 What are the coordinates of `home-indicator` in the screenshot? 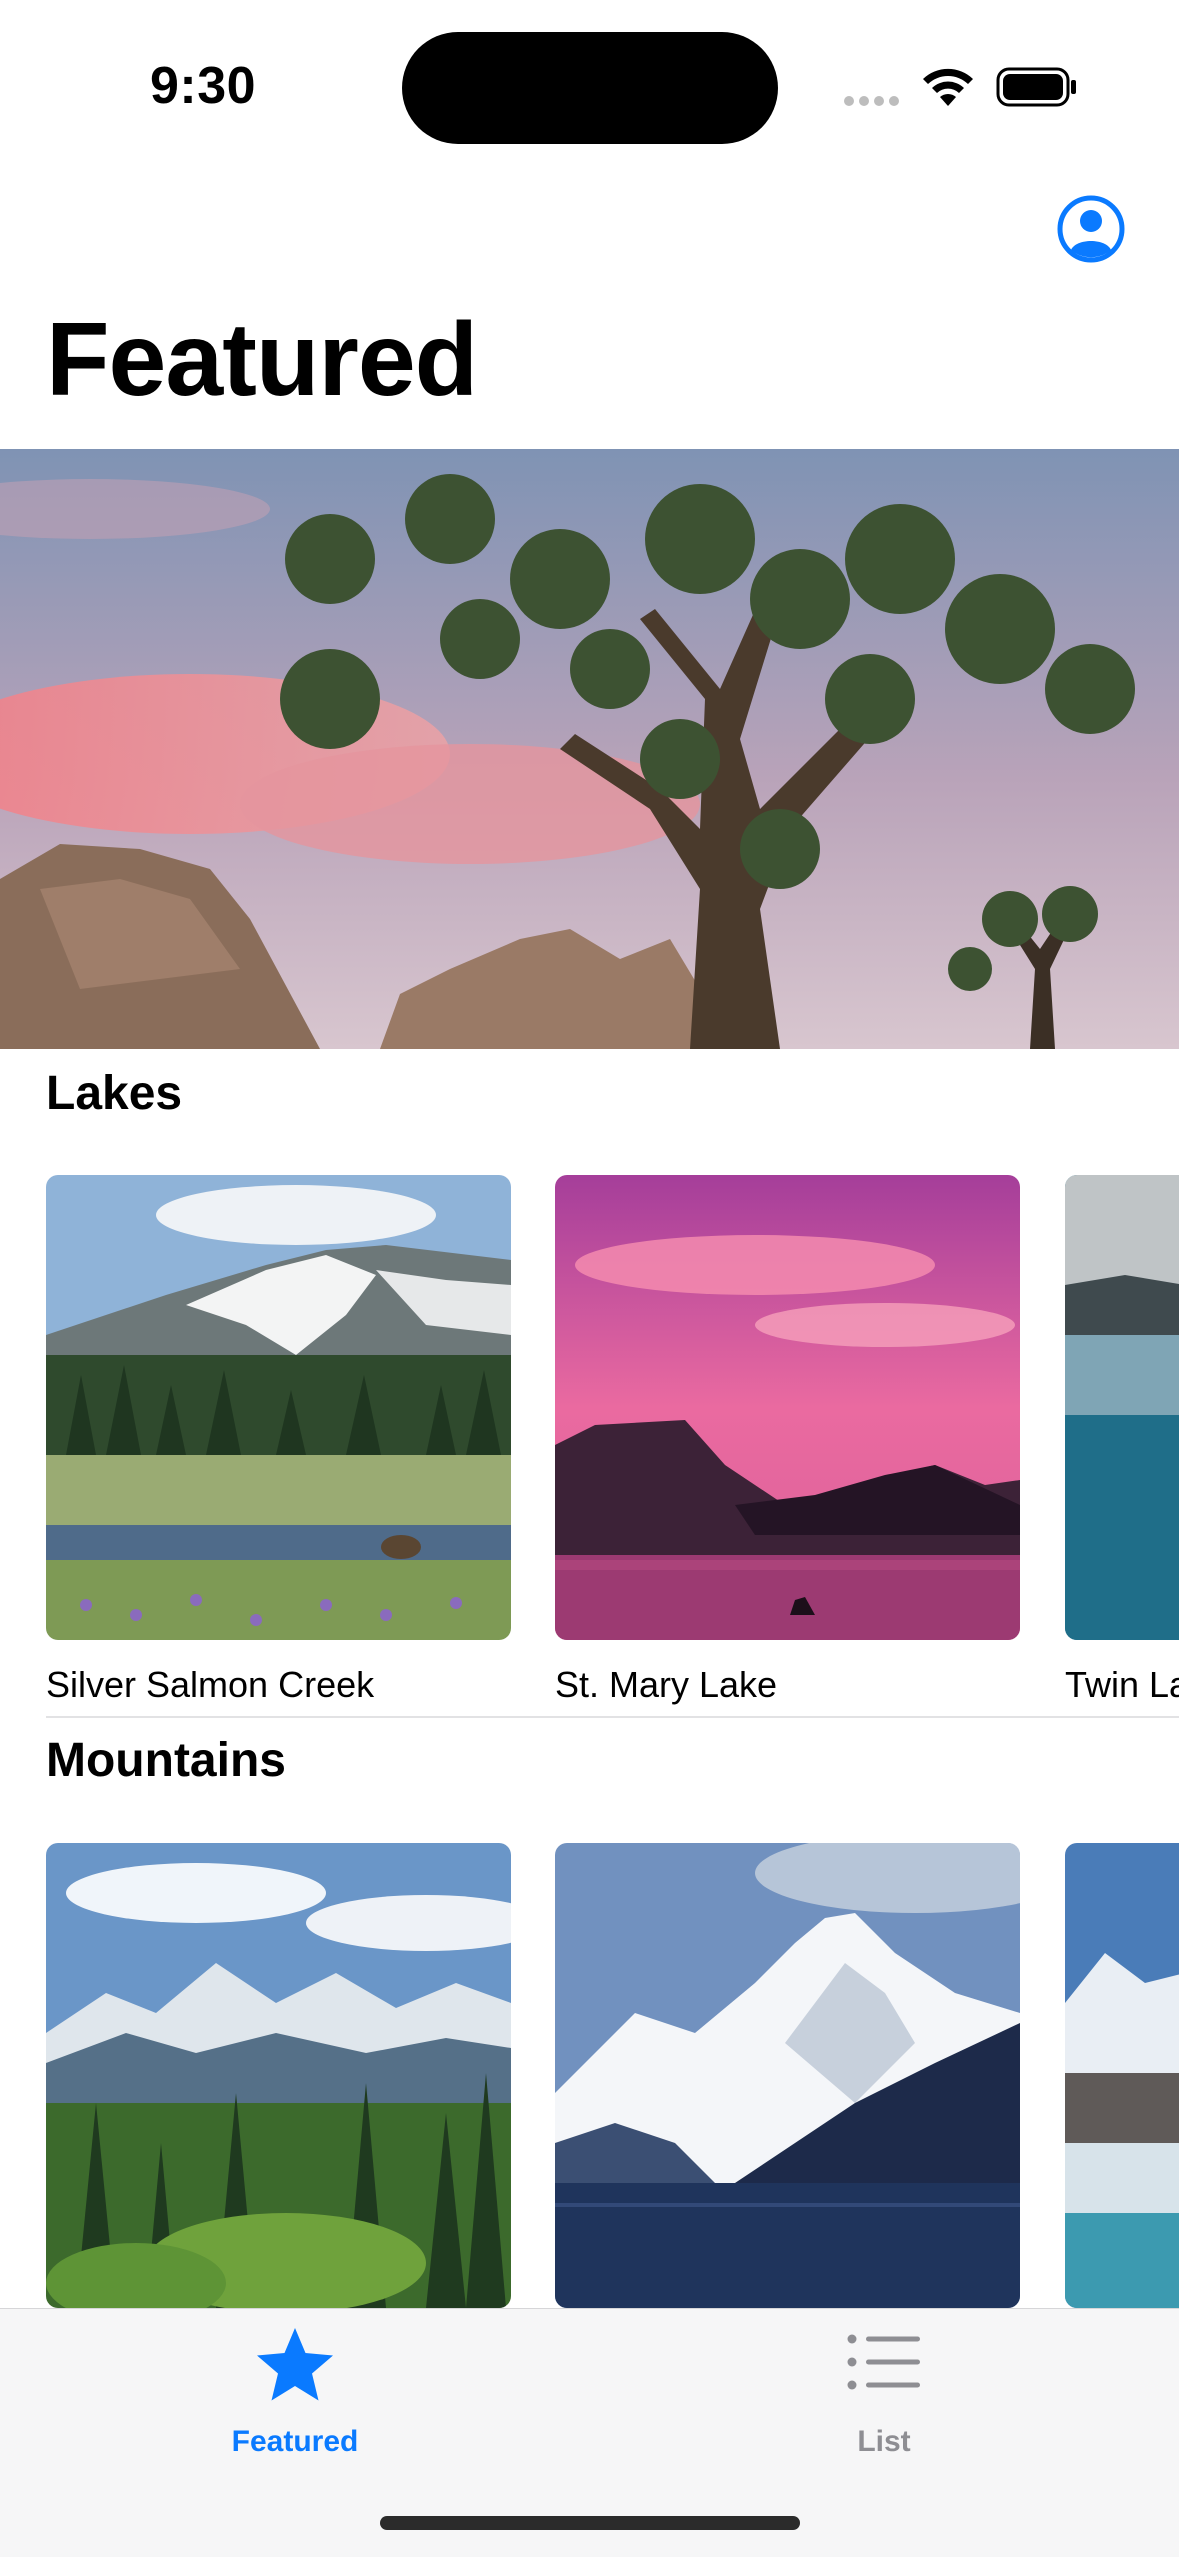 It's located at (590, 2523).